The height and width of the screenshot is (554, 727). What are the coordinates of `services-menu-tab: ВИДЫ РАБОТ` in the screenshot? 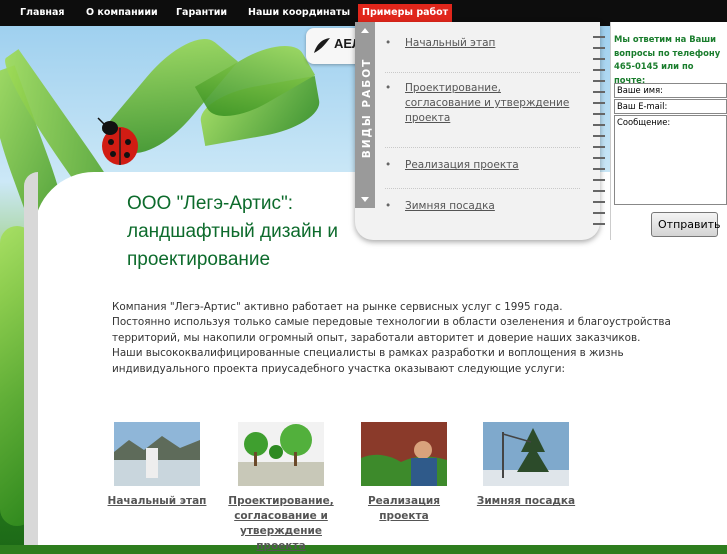 It's located at (365, 115).